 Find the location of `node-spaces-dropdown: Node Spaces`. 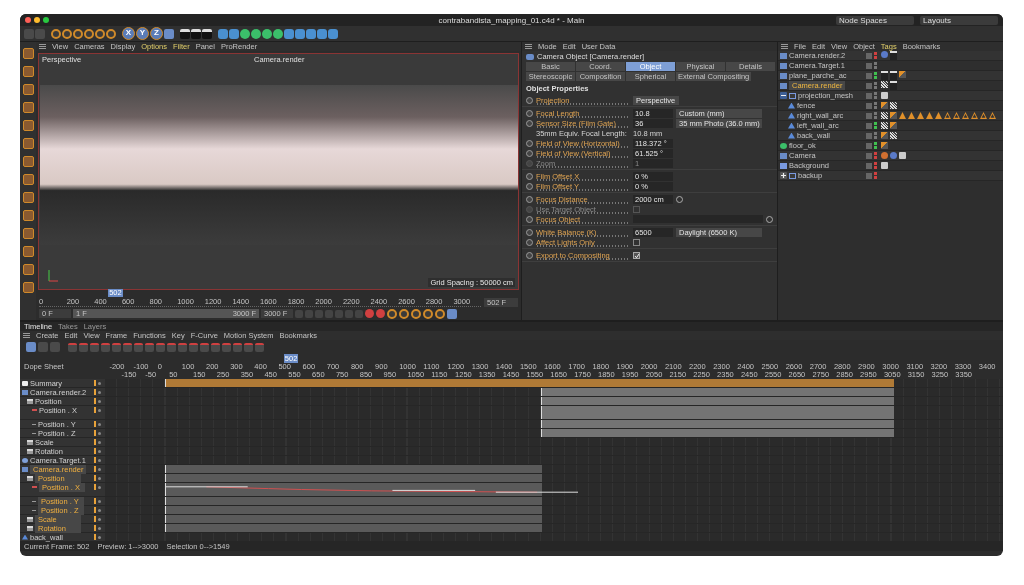

node-spaces-dropdown: Node Spaces is located at coordinates (875, 20).